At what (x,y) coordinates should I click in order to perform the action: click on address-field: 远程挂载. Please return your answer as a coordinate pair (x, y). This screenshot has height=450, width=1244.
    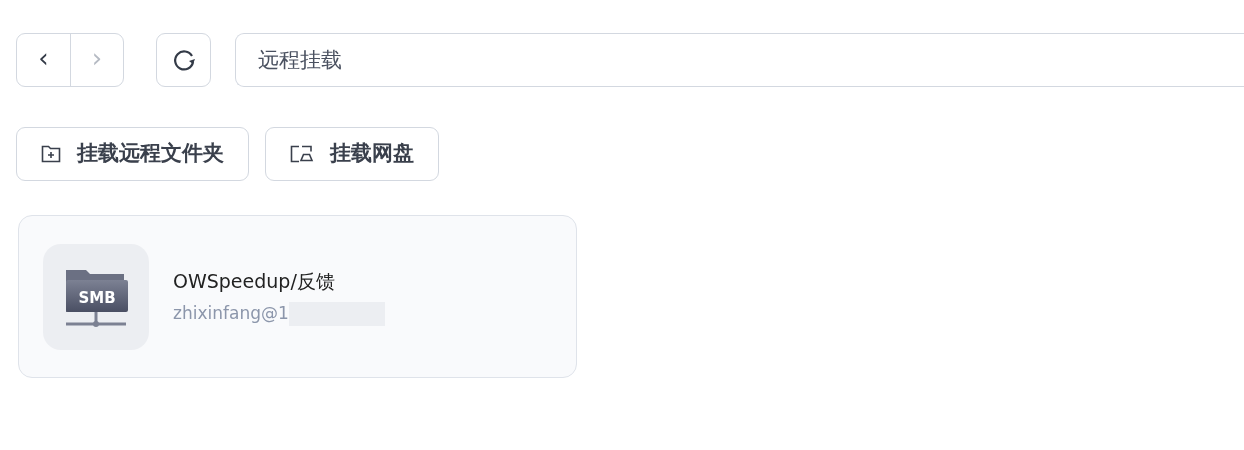
    Looking at the image, I should click on (739, 60).